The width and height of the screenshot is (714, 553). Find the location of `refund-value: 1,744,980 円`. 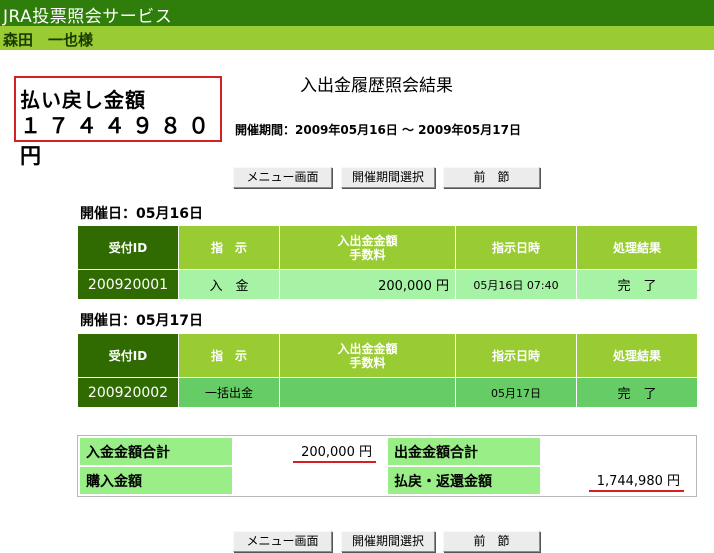

refund-value: 1,744,980 円 is located at coordinates (636, 481).